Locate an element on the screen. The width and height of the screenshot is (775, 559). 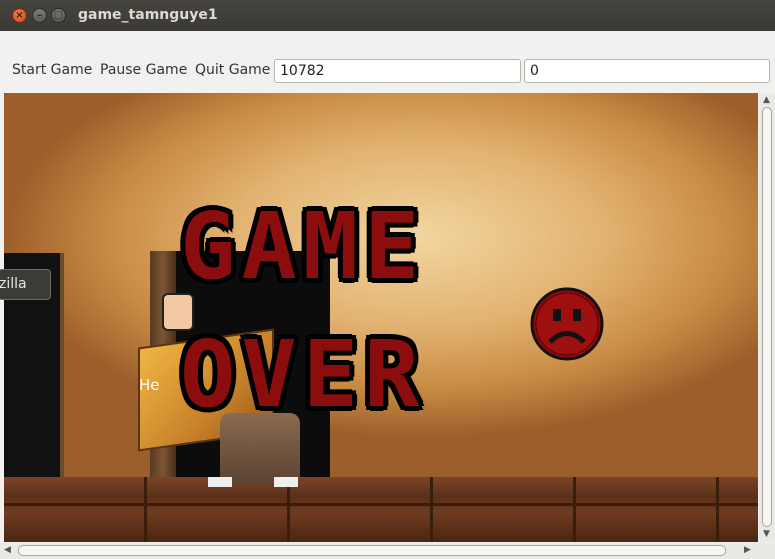
sad-face-icon is located at coordinates (567, 324).